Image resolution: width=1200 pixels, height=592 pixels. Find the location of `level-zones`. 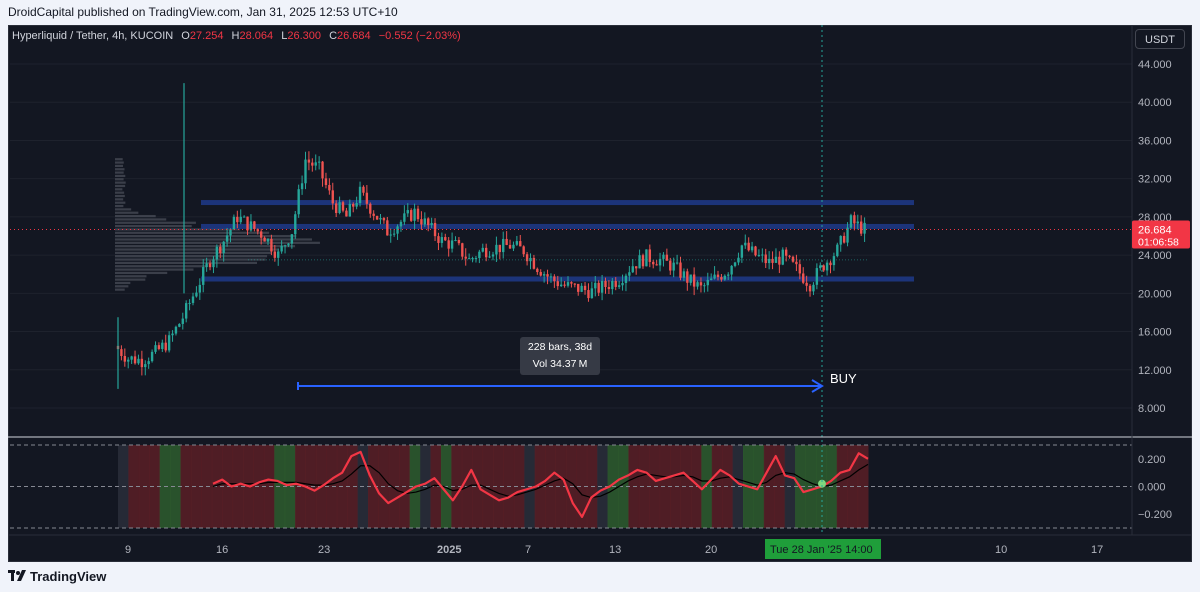

level-zones is located at coordinates (557, 241).